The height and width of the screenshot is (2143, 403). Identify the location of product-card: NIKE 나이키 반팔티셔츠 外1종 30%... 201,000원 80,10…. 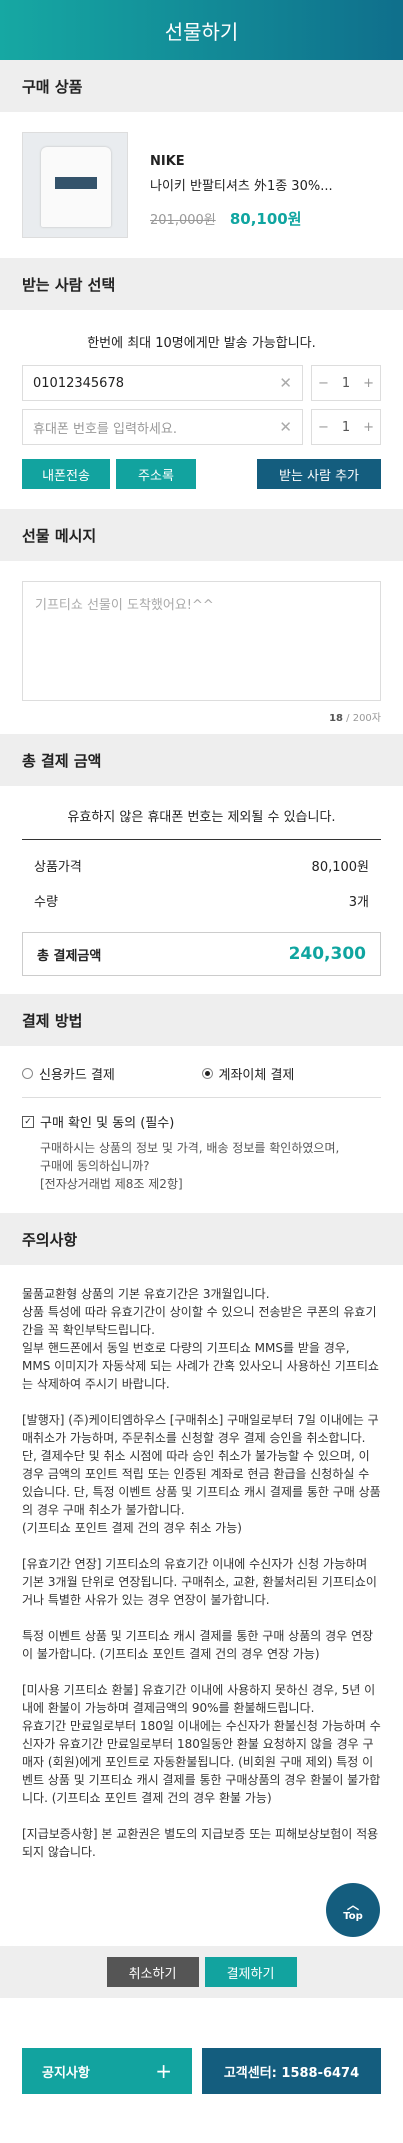
(201, 185).